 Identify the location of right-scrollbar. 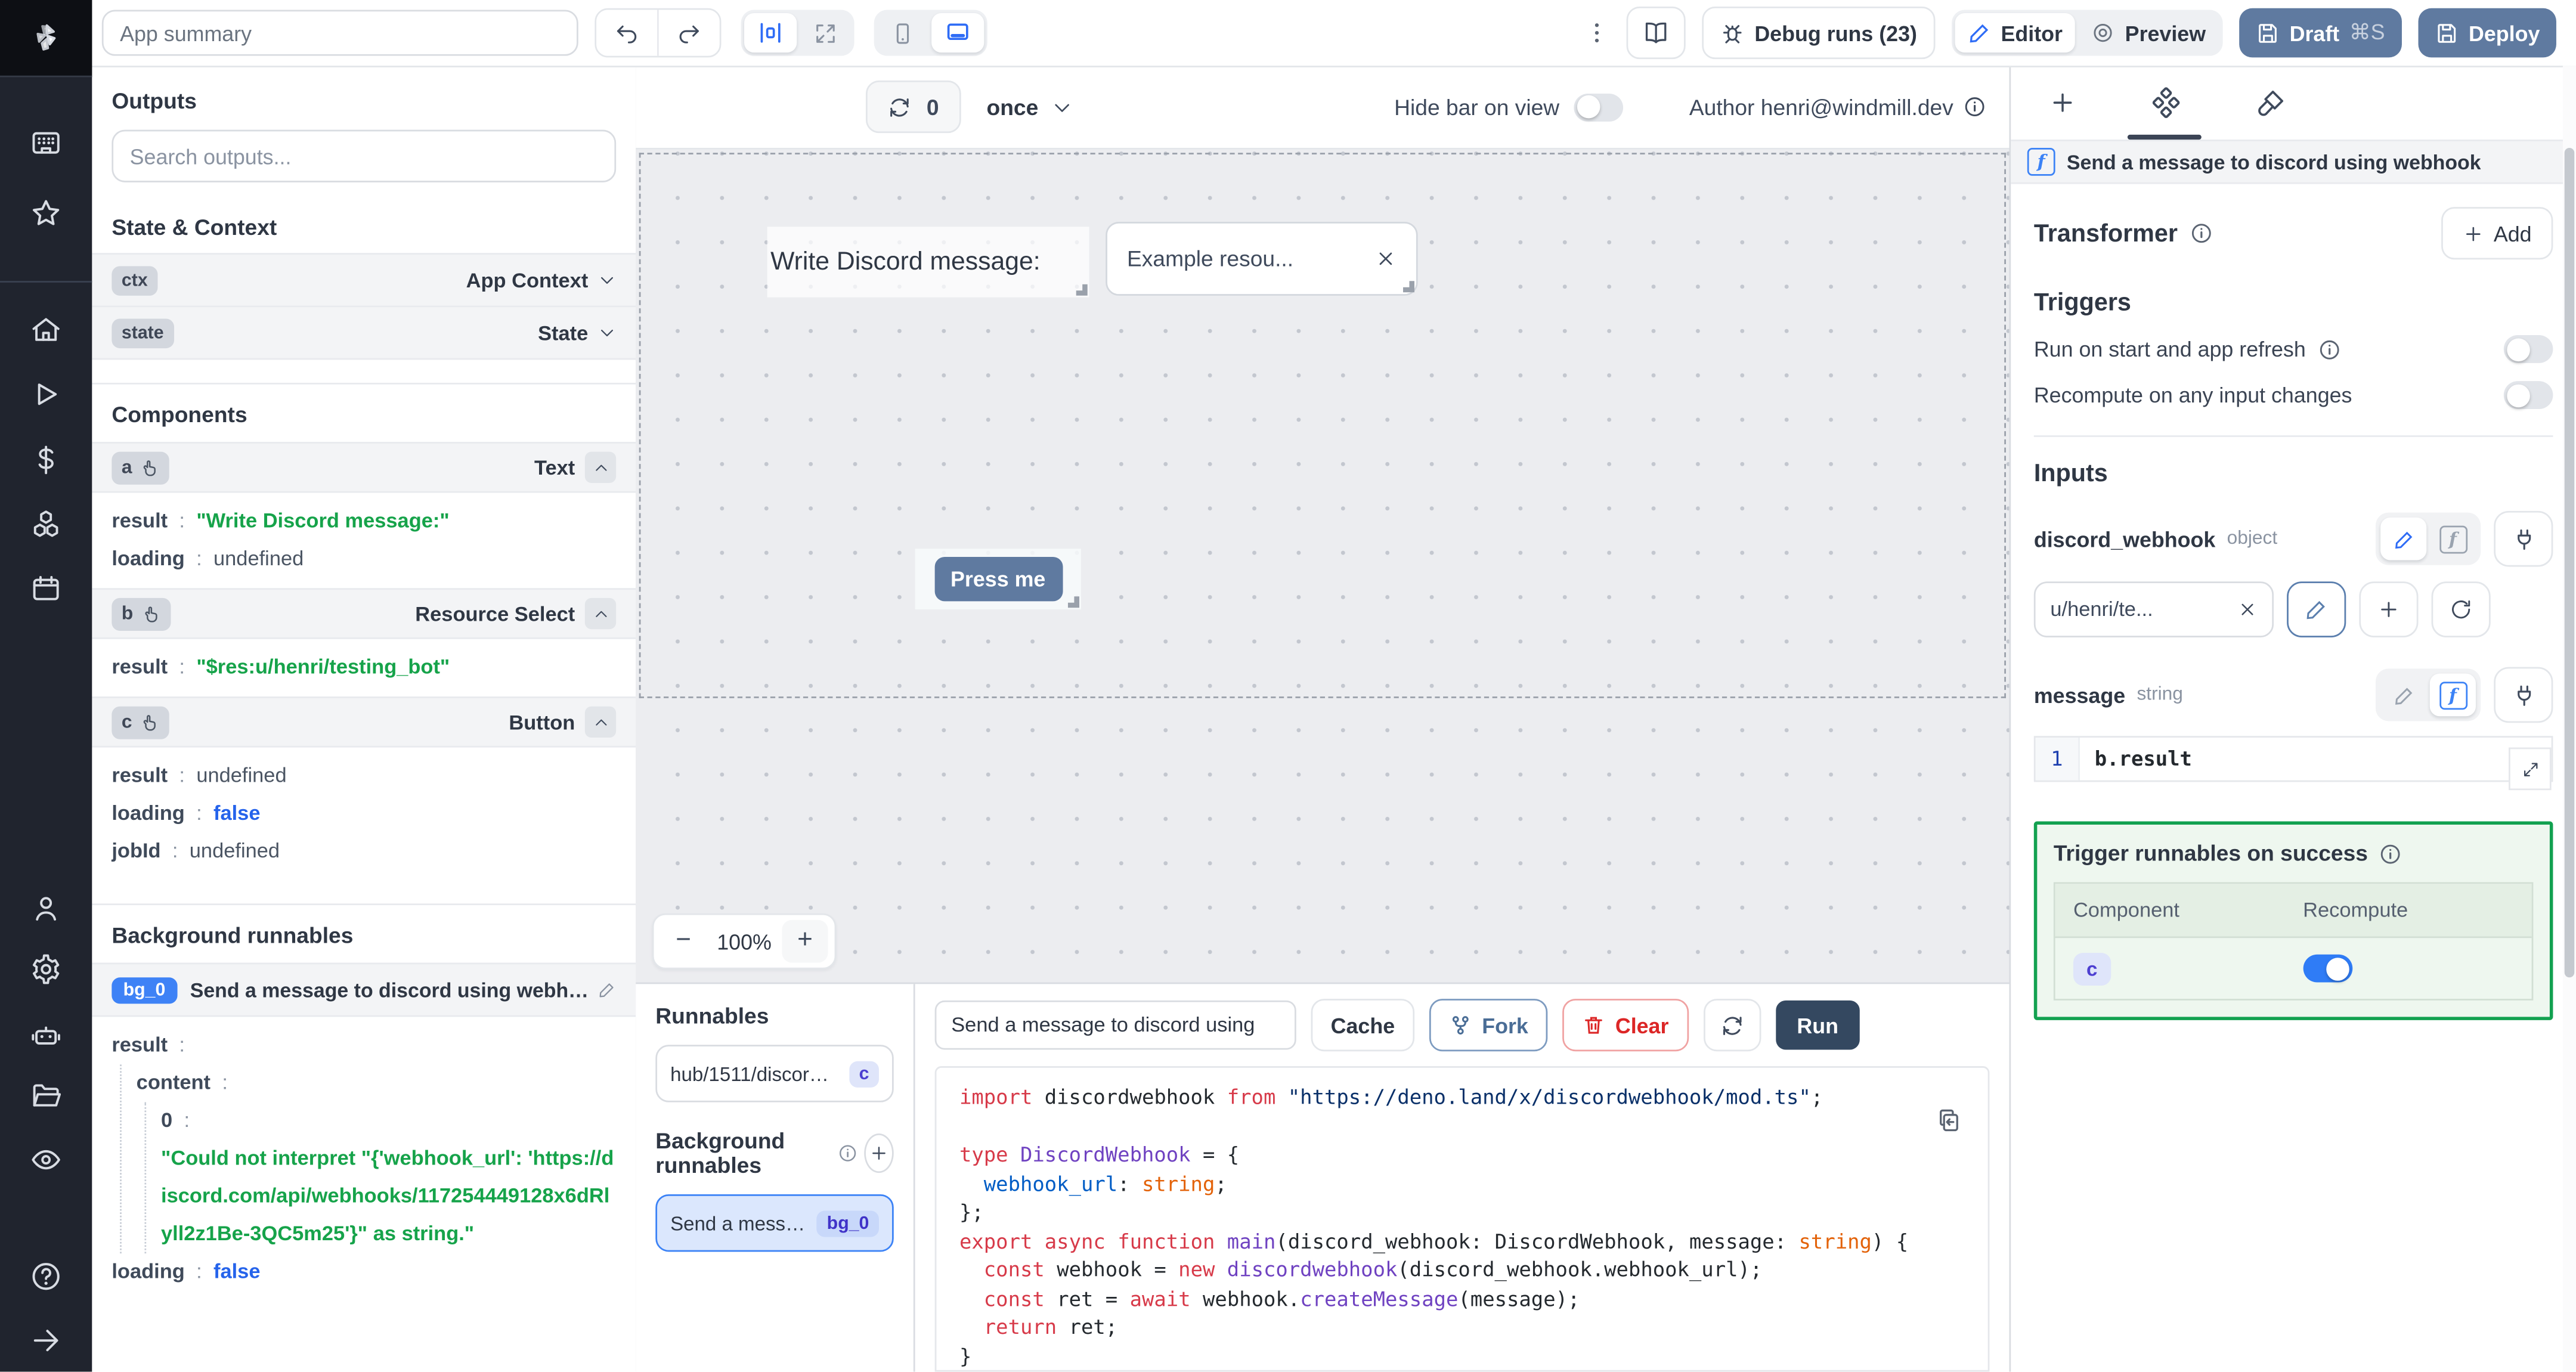
(2569, 719).